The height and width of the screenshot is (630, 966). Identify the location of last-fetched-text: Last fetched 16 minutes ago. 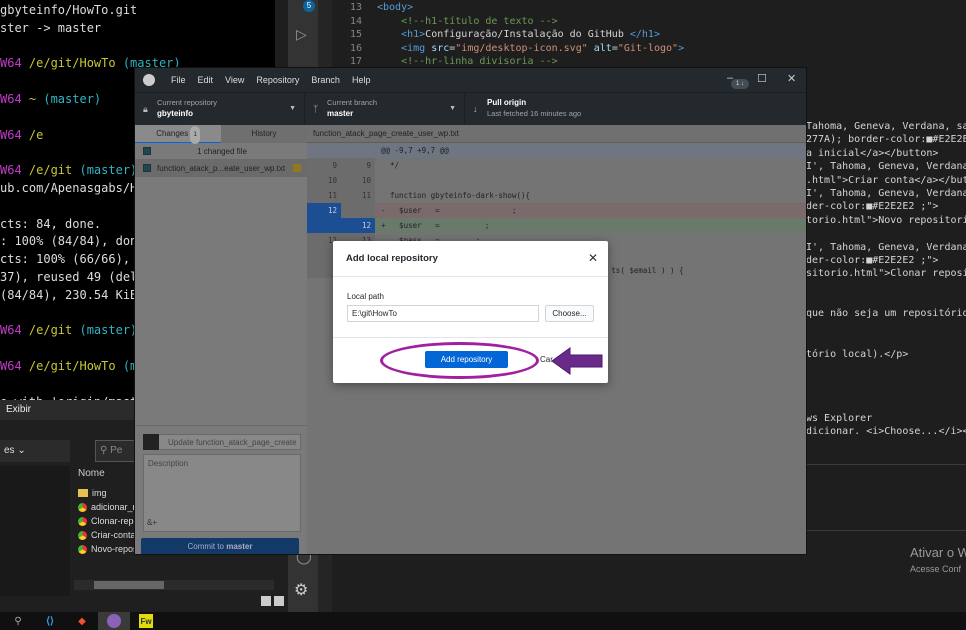
(534, 113).